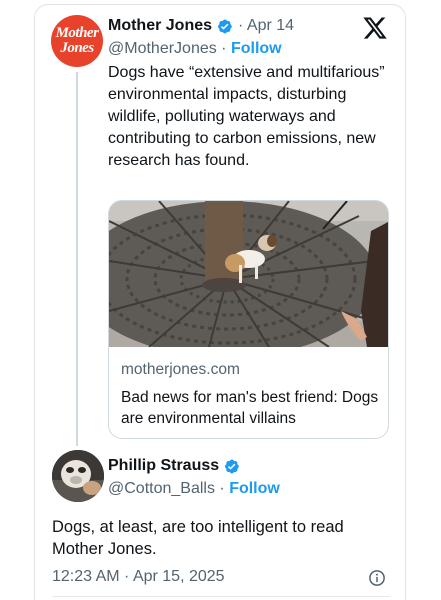  I want to click on x-logo-icon, so click(375, 28).